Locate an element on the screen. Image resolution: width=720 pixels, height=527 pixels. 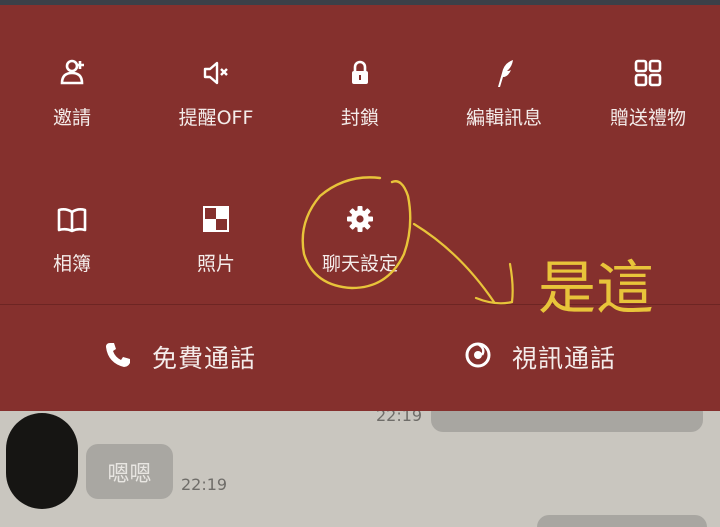
menu-item-edit-message: 編輯訊息 is located at coordinates (504, 93).